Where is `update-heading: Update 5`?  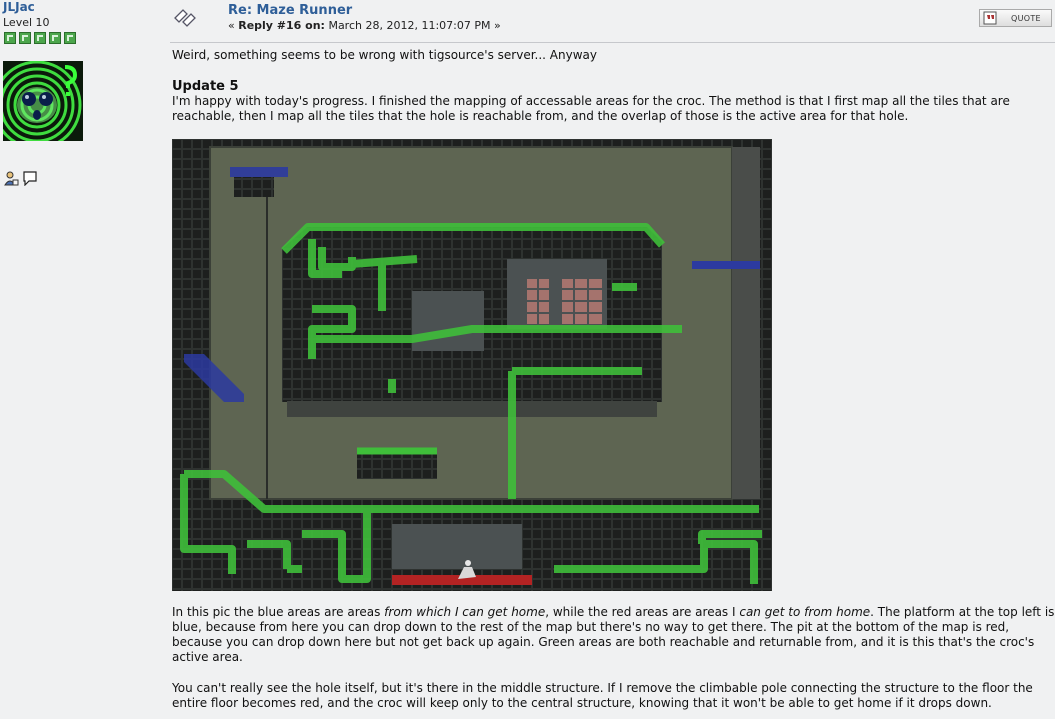
update-heading: Update 5 is located at coordinates (205, 86).